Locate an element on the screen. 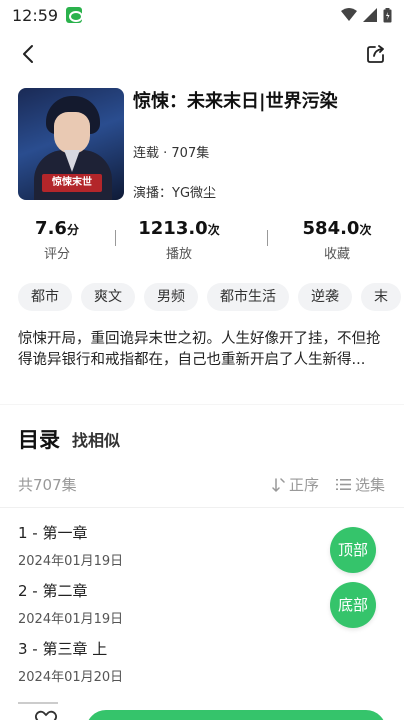 The image size is (404, 720). back-button is located at coordinates (28, 54).